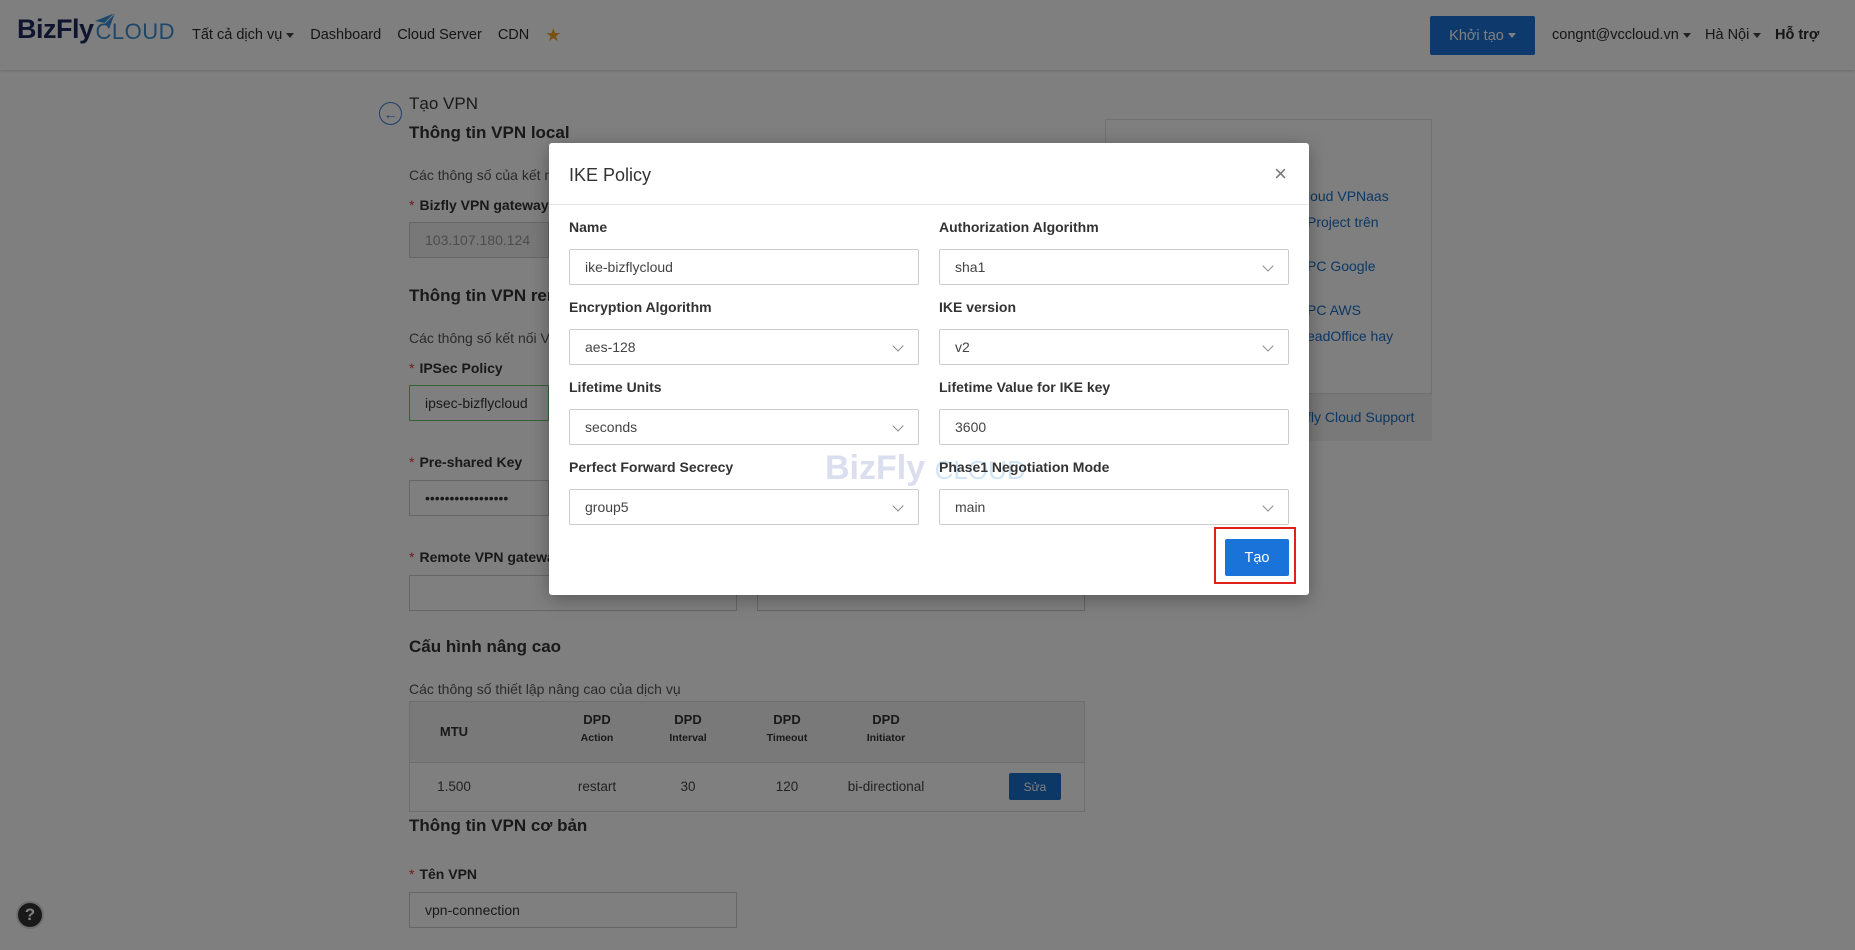  Describe the element at coordinates (588, 227) in the screenshot. I see `name-label: Name` at that location.